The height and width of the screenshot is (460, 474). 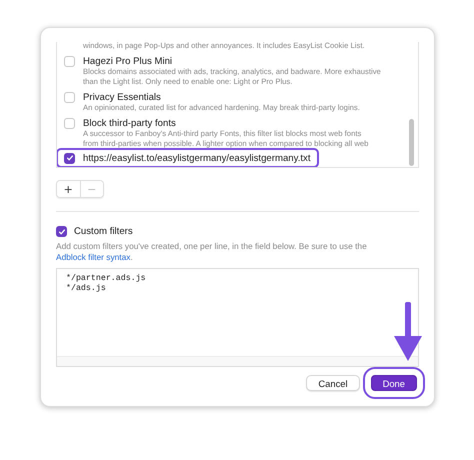 I want to click on cancel-button: Cancel, so click(x=333, y=383).